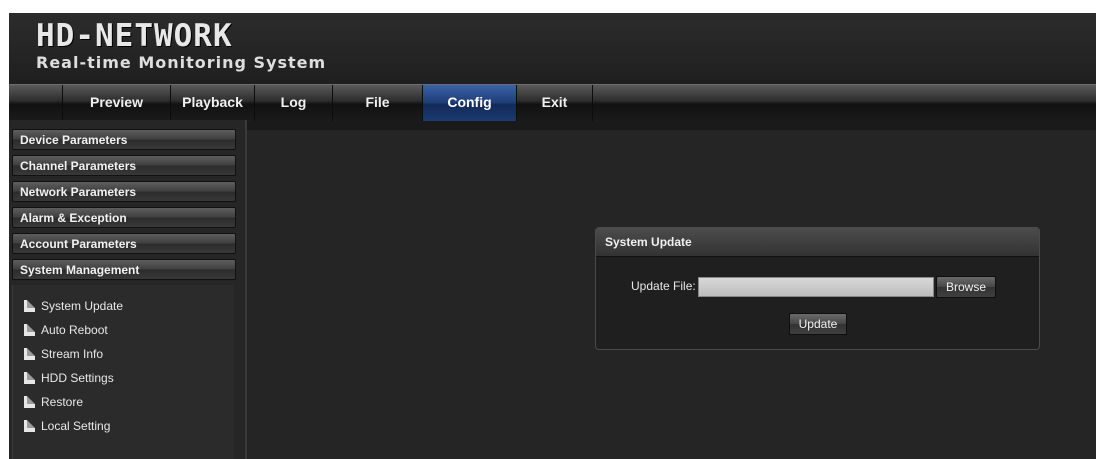 This screenshot has width=1096, height=459. What do you see at coordinates (181, 62) in the screenshot?
I see `brand-subtitle: Real-time Monitoring System` at bounding box center [181, 62].